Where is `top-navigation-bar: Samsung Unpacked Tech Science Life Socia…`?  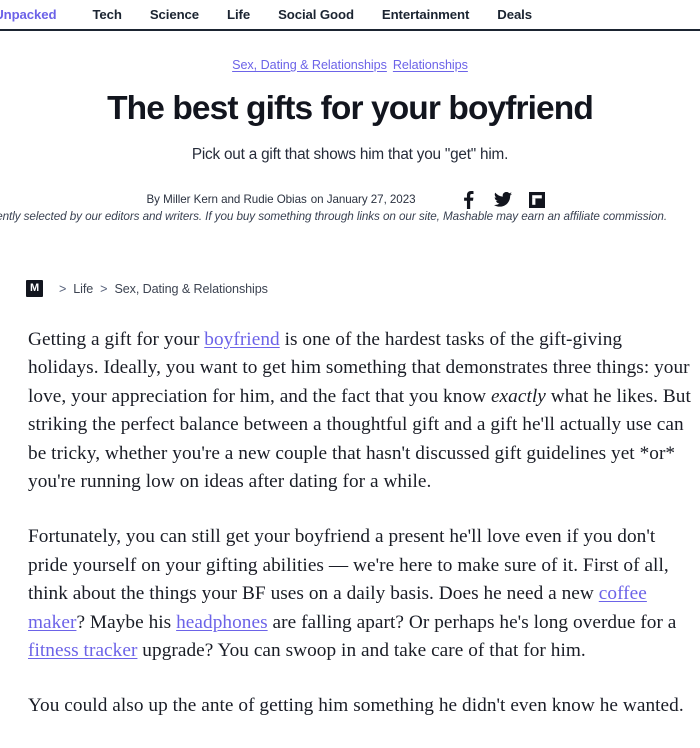 top-navigation-bar: Samsung Unpacked Tech Science Life Socia… is located at coordinates (350, 15).